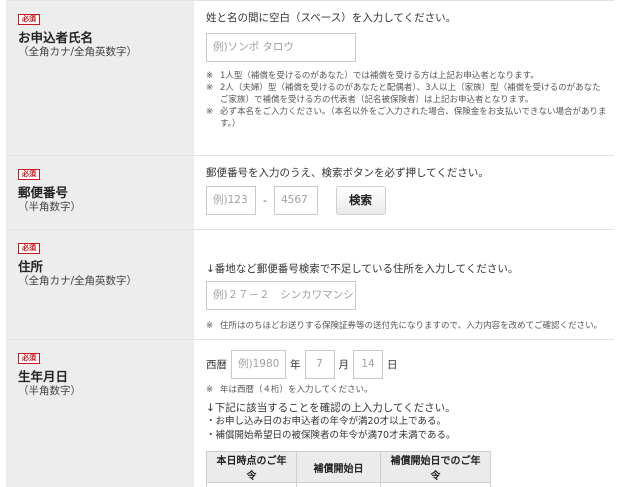 Image resolution: width=640 pixels, height=487 pixels. What do you see at coordinates (100, 78) in the screenshot?
I see `name-label-cell: 必須 お申込者氏名 （全角カナ/全角英数字）` at bounding box center [100, 78].